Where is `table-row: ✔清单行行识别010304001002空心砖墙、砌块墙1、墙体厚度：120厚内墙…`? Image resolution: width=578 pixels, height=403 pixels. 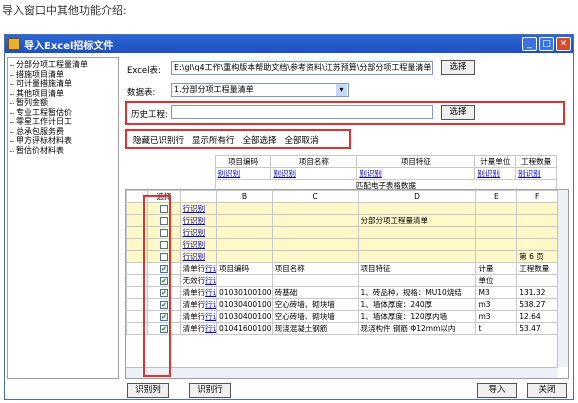
table-row: ✔清单行行识别010304001002空心砖墙、砌块墙1、墙体厚度：120厚内墙… is located at coordinates (342, 316).